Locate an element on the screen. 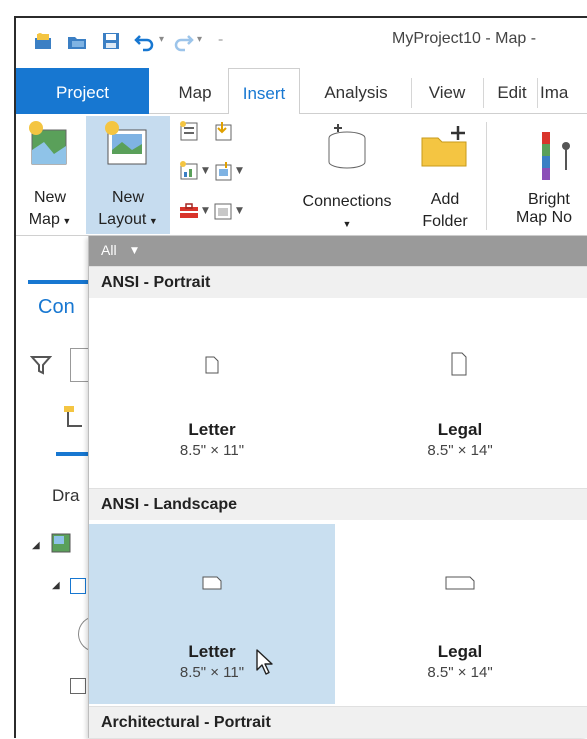 This screenshot has width=587, height=739. add-folder-label-line1: Add is located at coordinates (445, 199).